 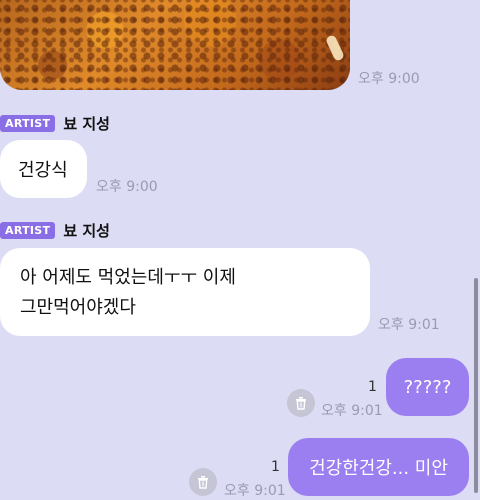 I want to click on scrollbar, so click(x=476, y=385).